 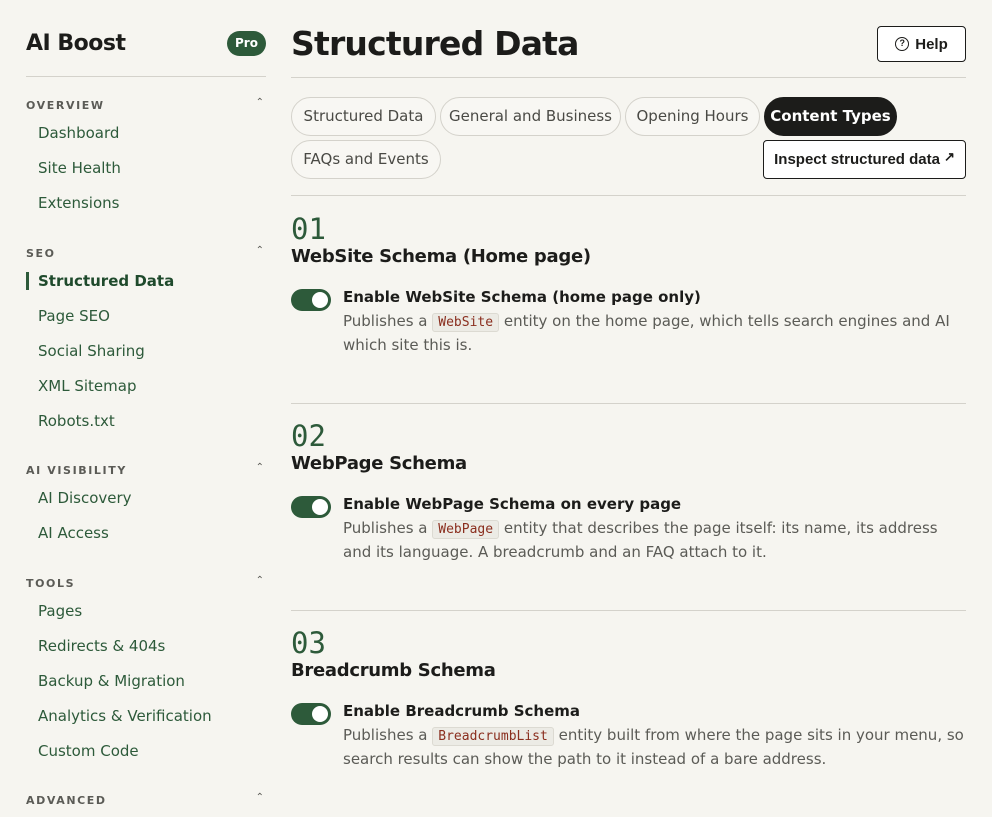 I want to click on tab-opening-hours: Opening Hours, so click(x=692, y=116).